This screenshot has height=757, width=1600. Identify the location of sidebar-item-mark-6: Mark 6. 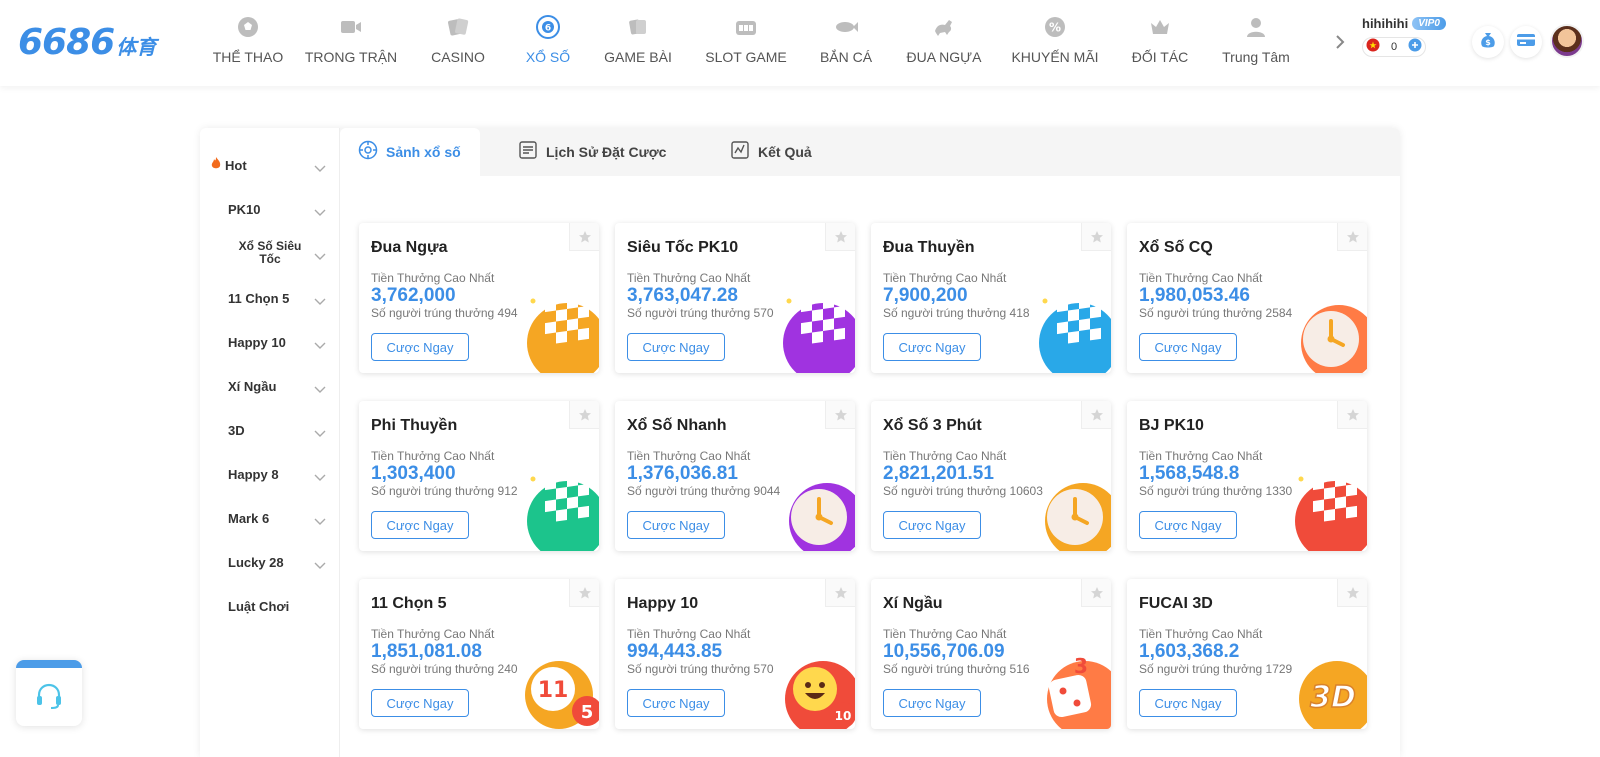
(270, 518).